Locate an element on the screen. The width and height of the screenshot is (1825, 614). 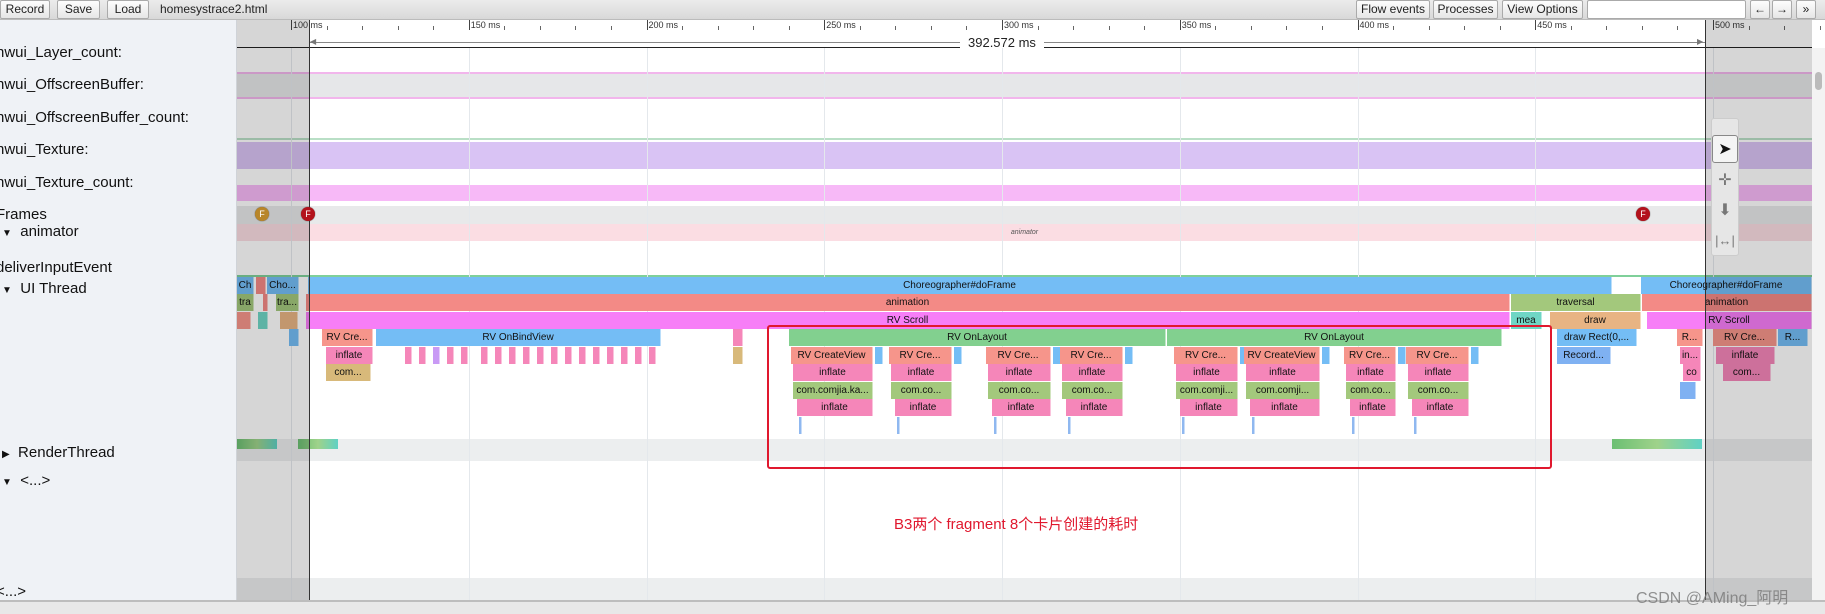
scrollbar-thumb is located at coordinates (1818, 81).